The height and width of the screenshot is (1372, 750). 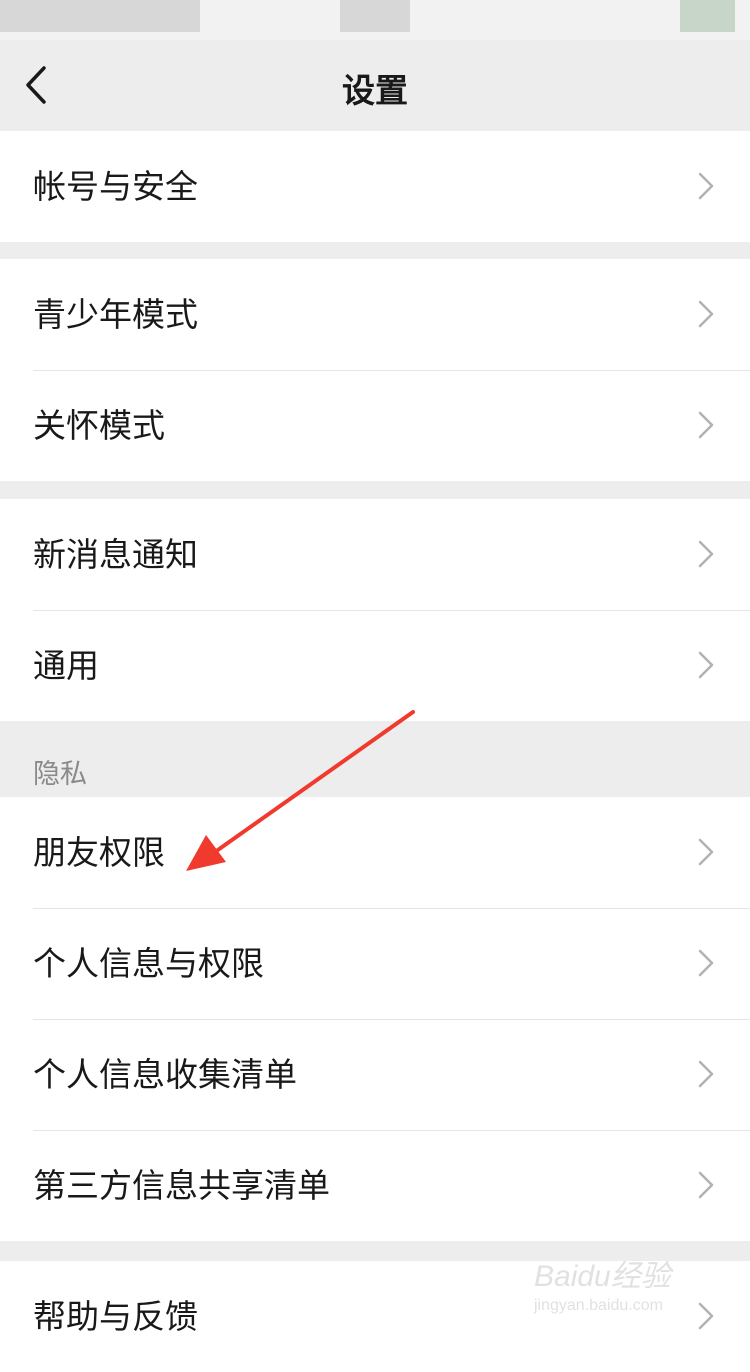 I want to click on setting-row-third-party-sharing: 第三方信息共享清单, so click(x=375, y=1185).